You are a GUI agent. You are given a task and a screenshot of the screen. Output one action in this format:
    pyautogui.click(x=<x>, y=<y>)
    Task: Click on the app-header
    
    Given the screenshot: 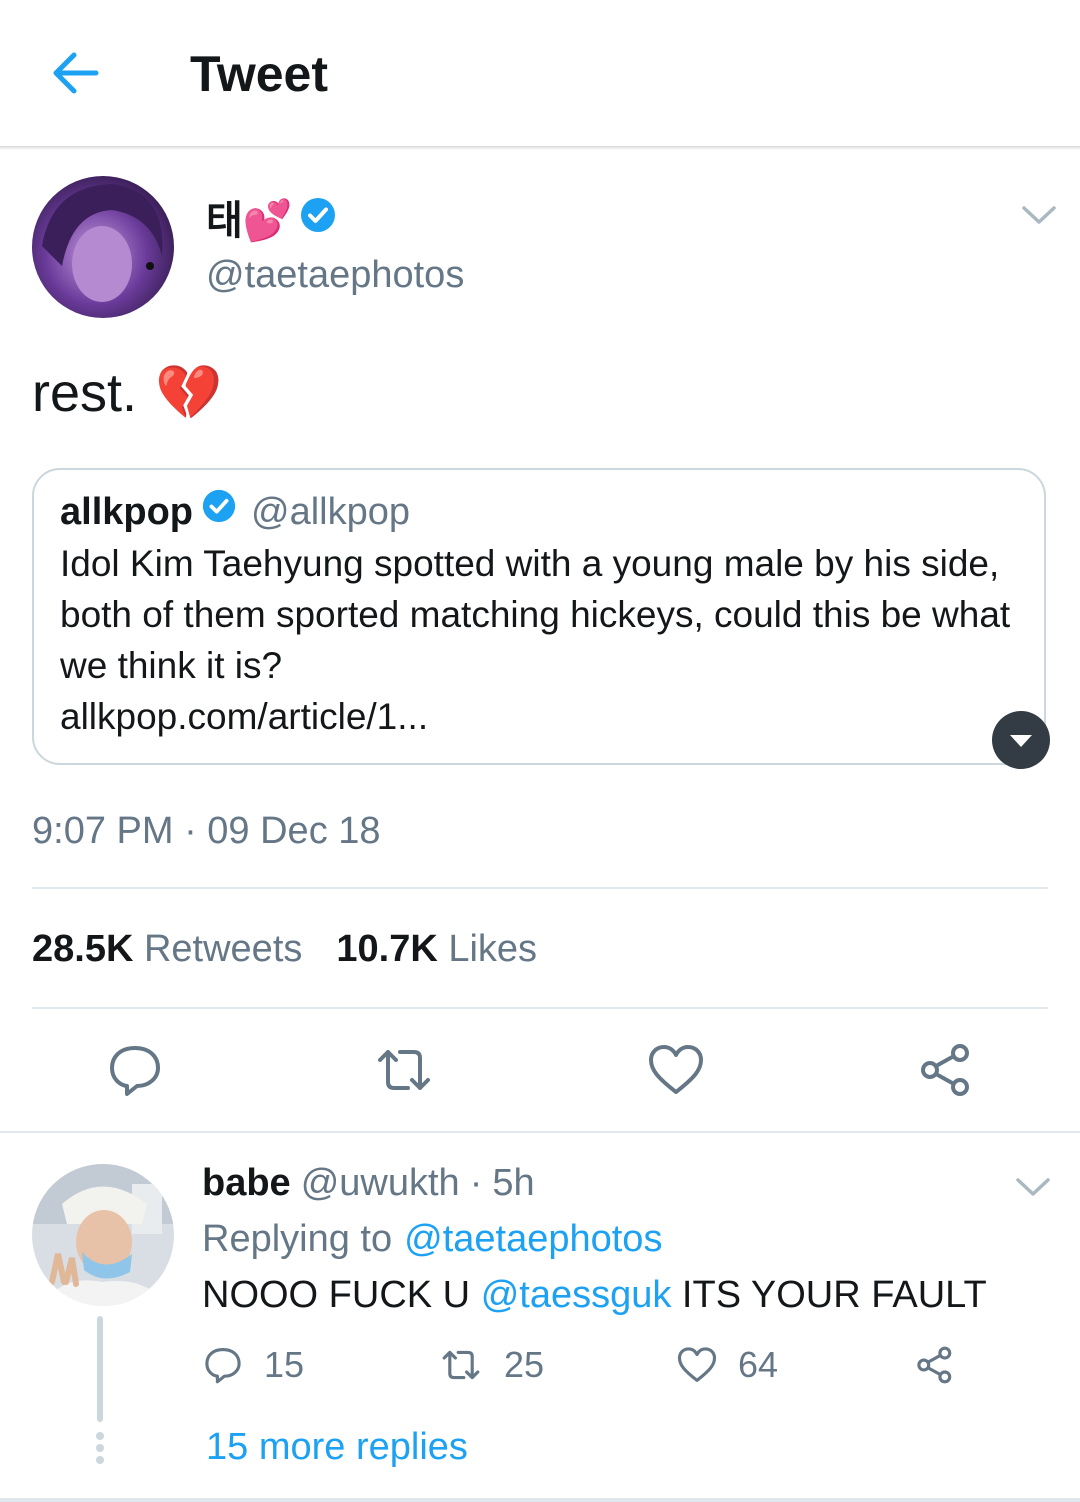 What is the action you would take?
    pyautogui.click(x=540, y=73)
    